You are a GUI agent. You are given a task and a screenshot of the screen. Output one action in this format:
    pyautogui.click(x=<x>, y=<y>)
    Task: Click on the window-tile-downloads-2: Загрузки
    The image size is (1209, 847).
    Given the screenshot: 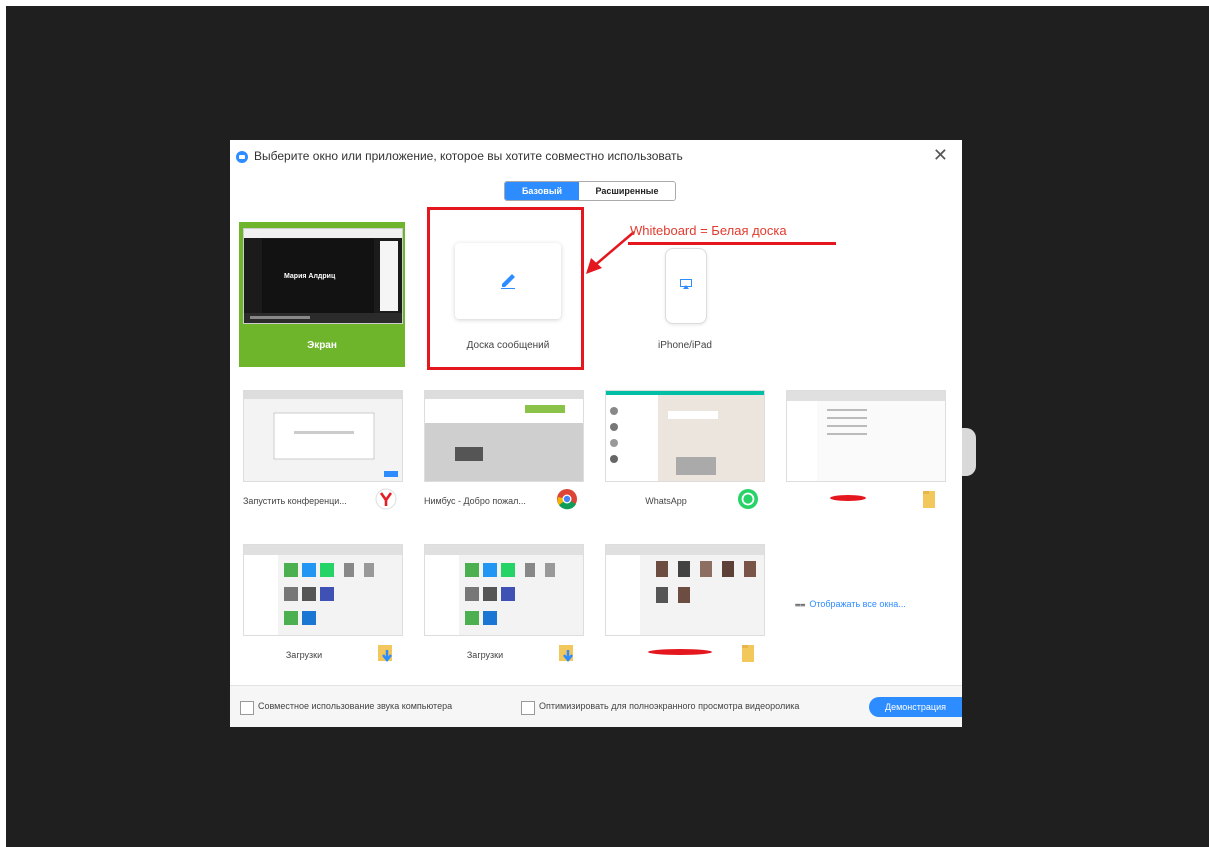 What is the action you would take?
    pyautogui.click(x=503, y=606)
    